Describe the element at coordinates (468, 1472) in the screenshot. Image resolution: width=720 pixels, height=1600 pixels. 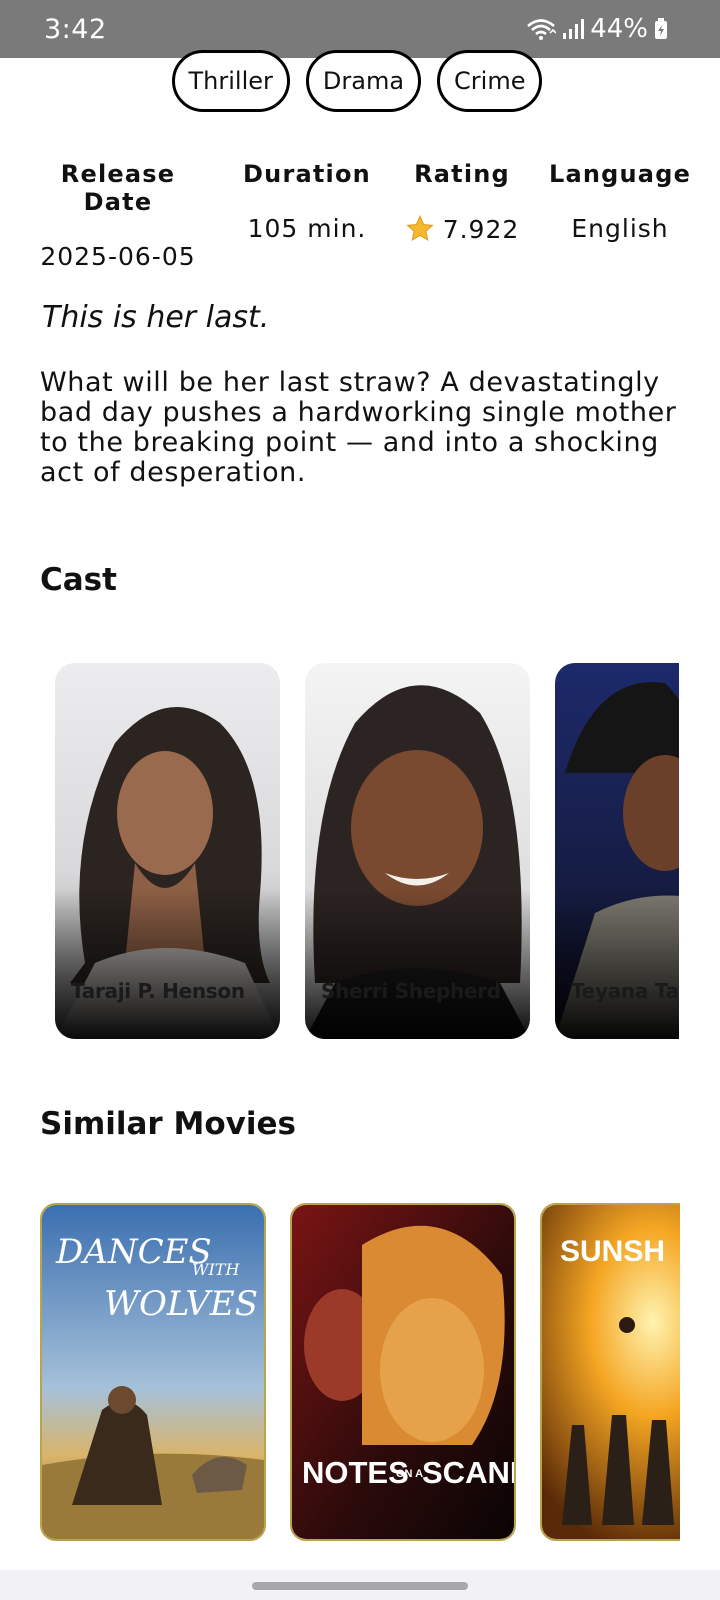
I see `poster-title-c: SCANDAL` at that location.